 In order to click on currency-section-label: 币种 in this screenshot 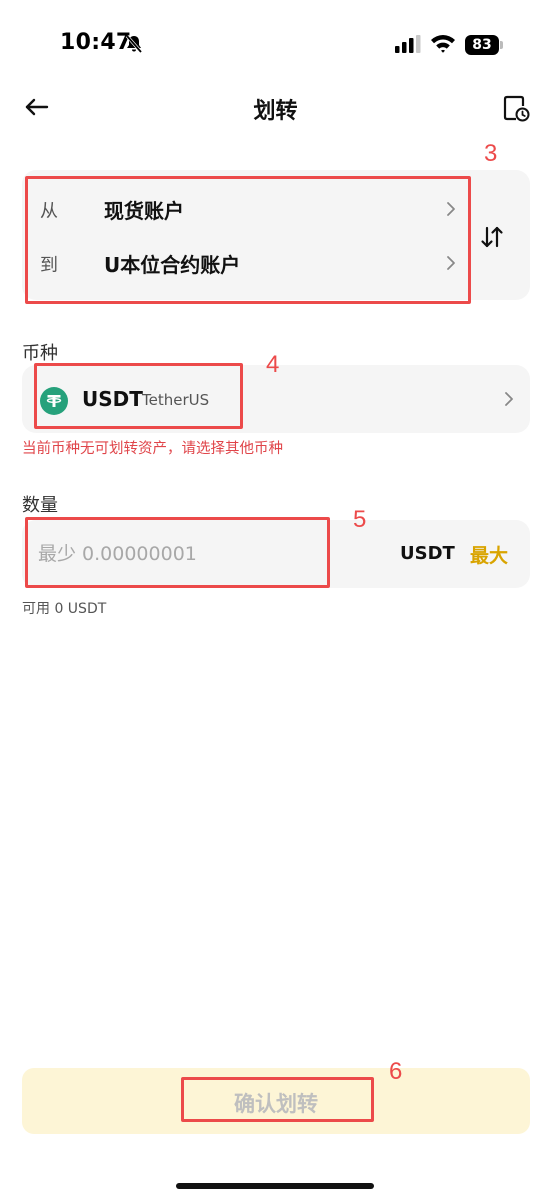, I will do `click(40, 353)`.